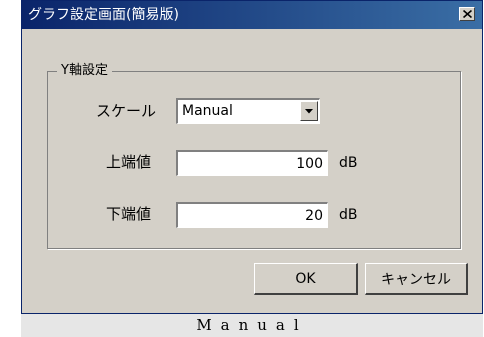 This screenshot has height=337, width=484. What do you see at coordinates (84, 71) in the screenshot?
I see `group-legend: Y軸設定` at bounding box center [84, 71].